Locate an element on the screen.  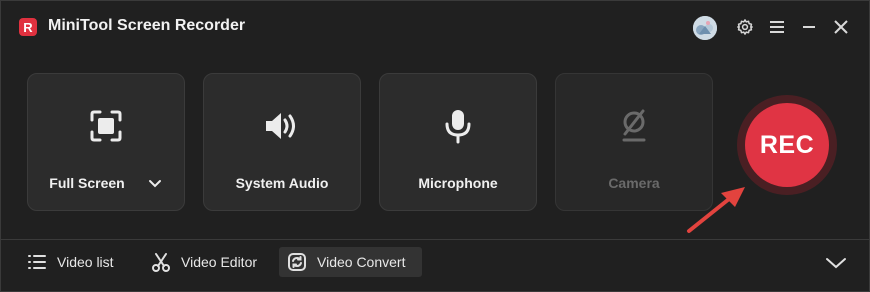
microphone-icon is located at coordinates (458, 126).